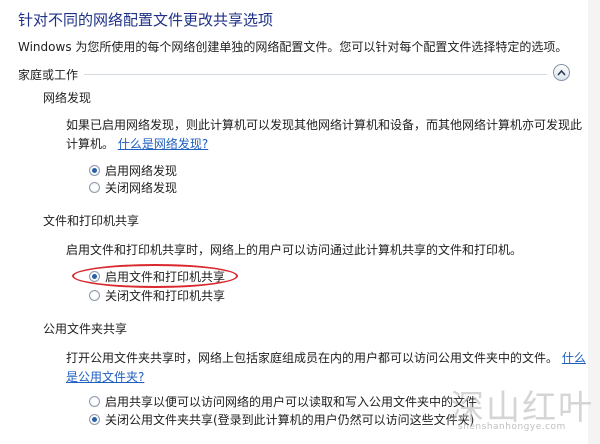  Describe the element at coordinates (85, 329) in the screenshot. I see `section-title-public-folder-sharing: 公用文件夹共享` at that location.